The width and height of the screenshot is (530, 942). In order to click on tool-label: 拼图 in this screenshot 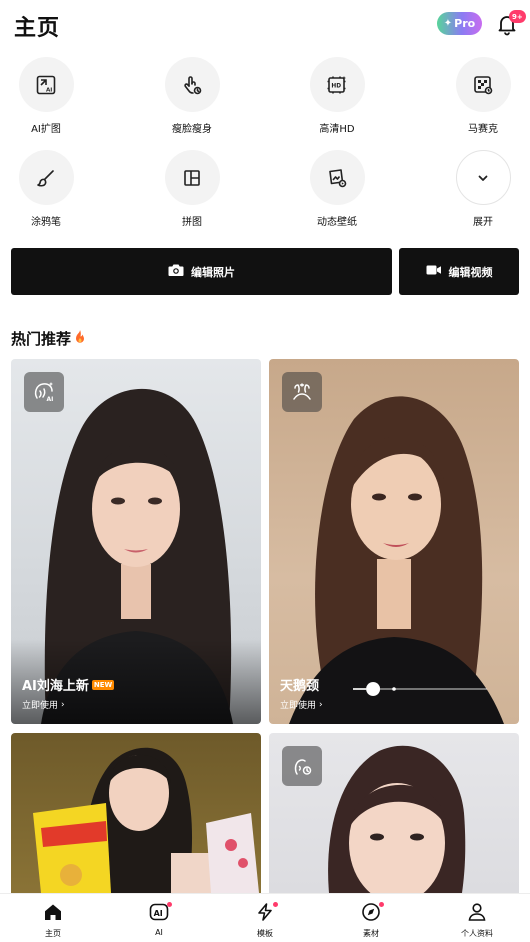, I will do `click(192, 222)`.